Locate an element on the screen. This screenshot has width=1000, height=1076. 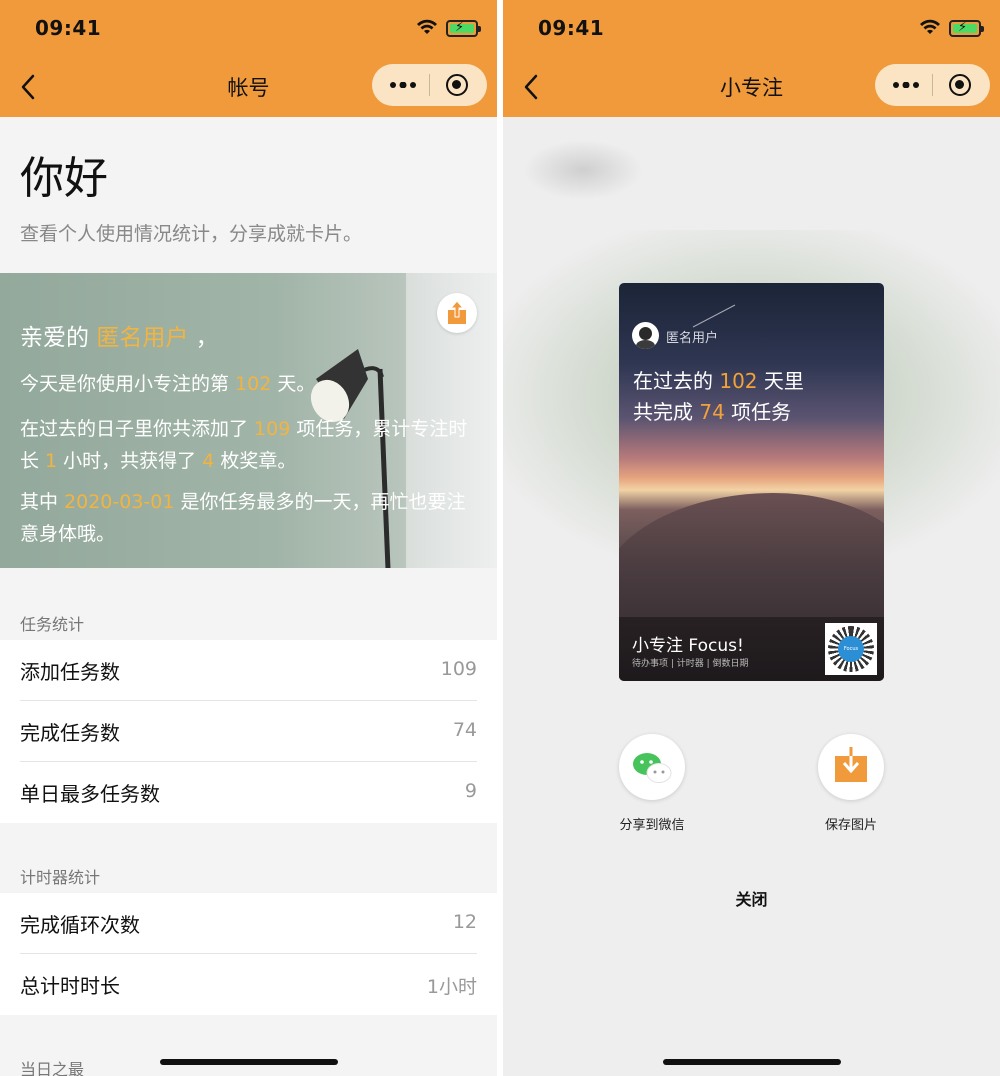
avatar is located at coordinates (645, 335).